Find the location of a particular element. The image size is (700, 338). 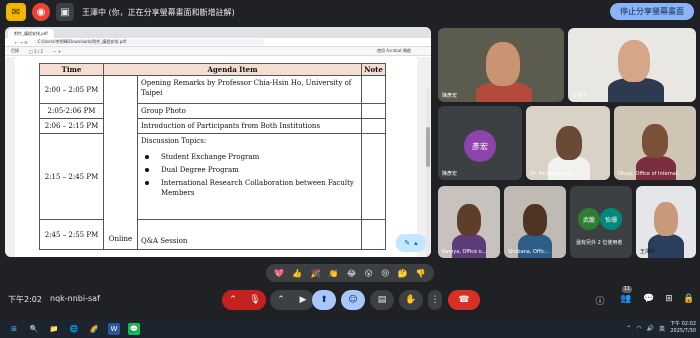

reaction-thinking-icon: 🤔 is located at coordinates (403, 273).